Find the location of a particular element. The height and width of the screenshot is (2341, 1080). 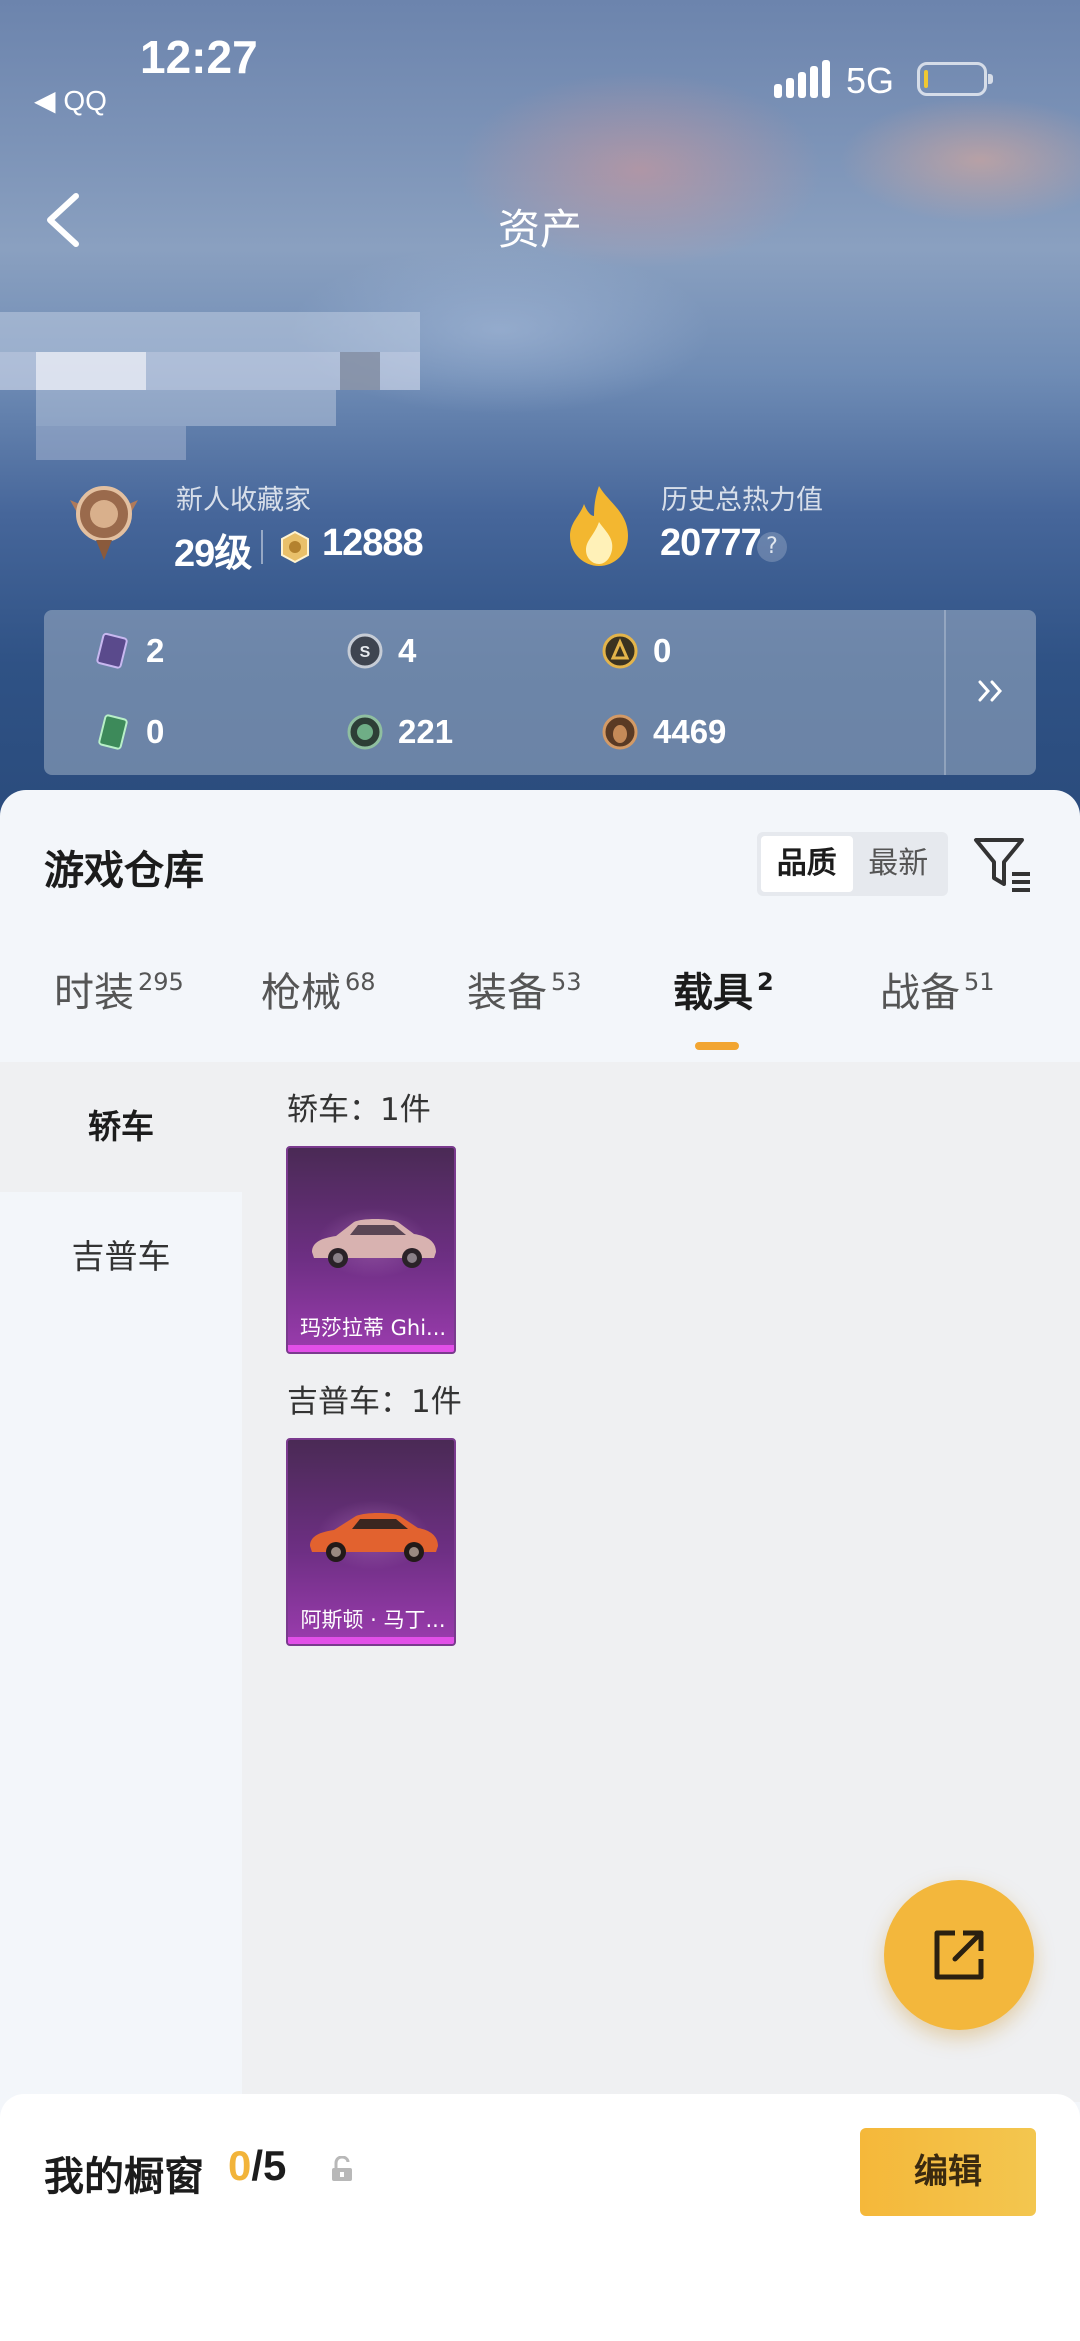

collector-coin-icon is located at coordinates (295, 547).